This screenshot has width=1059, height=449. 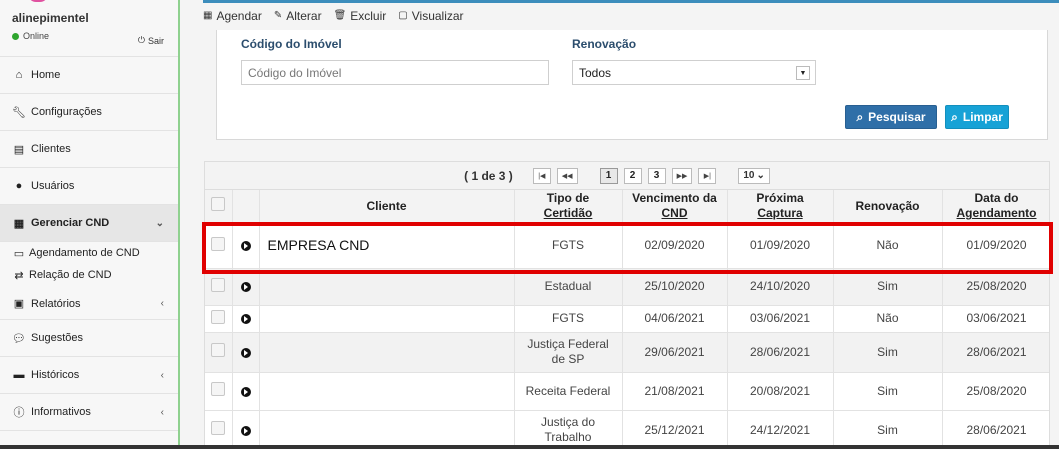 I want to click on edit-button: ✎ Alterar, so click(x=298, y=16).